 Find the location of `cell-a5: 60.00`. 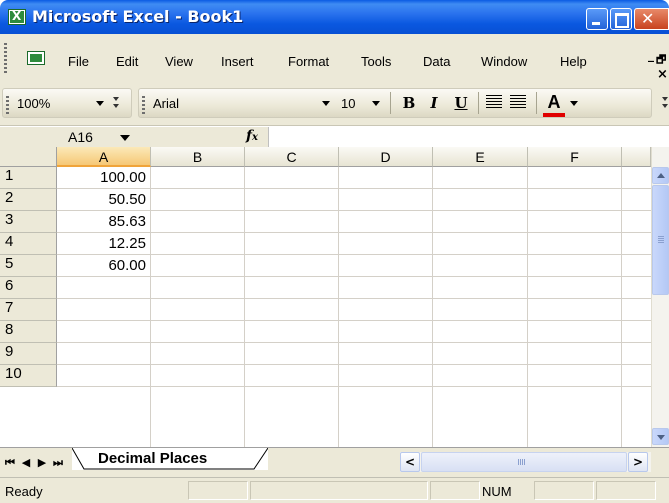

cell-a5: 60.00 is located at coordinates (103, 266).